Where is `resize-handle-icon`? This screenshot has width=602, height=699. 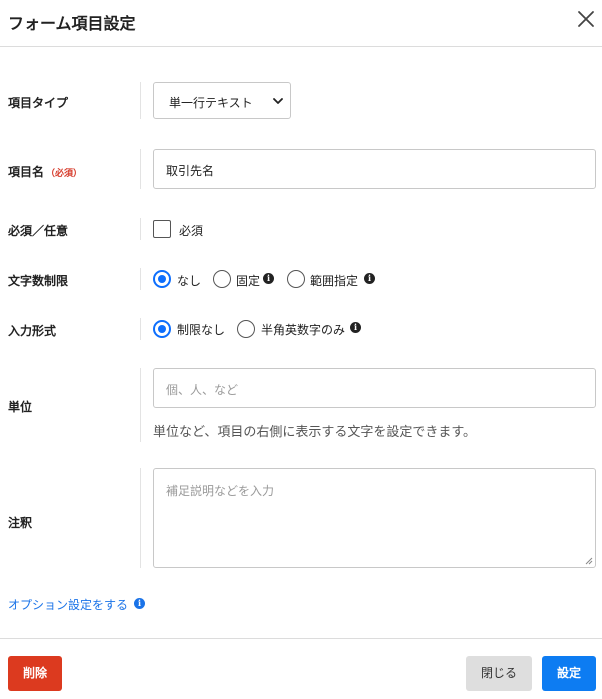
resize-handle-icon is located at coordinates (589, 561).